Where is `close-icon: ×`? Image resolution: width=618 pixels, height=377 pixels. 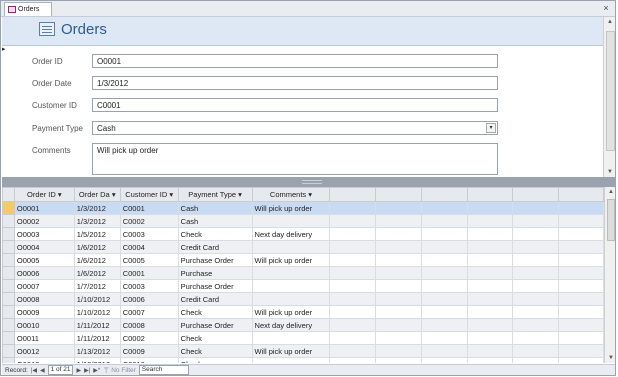
close-icon: × is located at coordinates (606, 8).